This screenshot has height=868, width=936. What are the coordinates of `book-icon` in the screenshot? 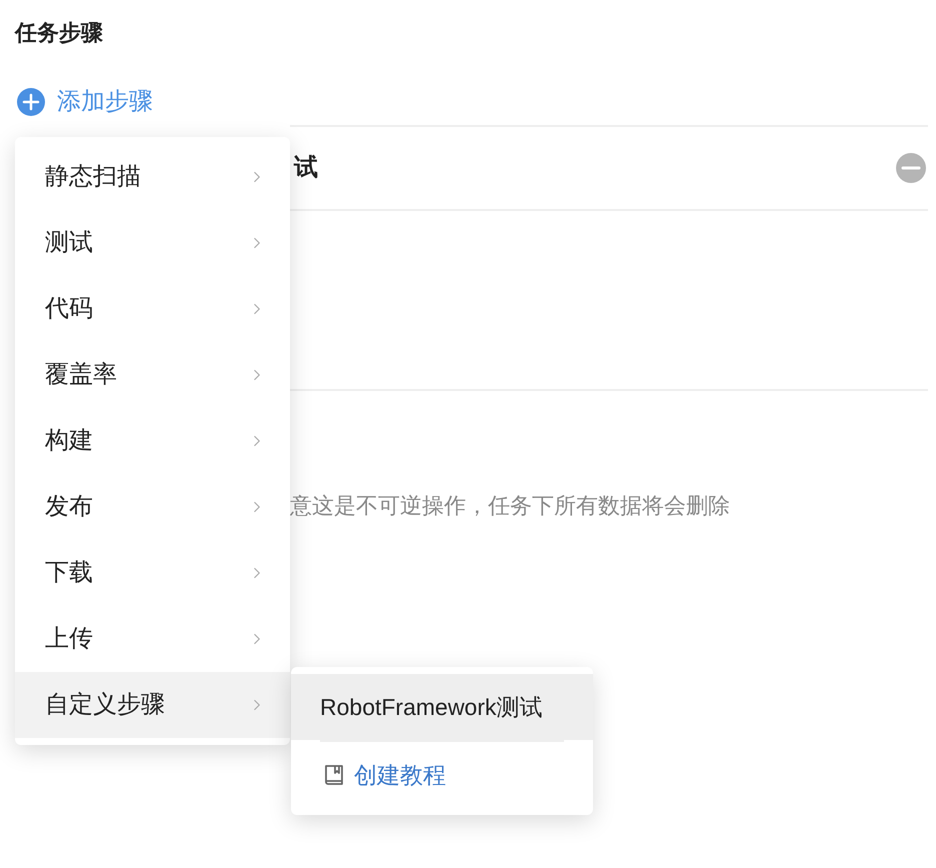 It's located at (334, 775).